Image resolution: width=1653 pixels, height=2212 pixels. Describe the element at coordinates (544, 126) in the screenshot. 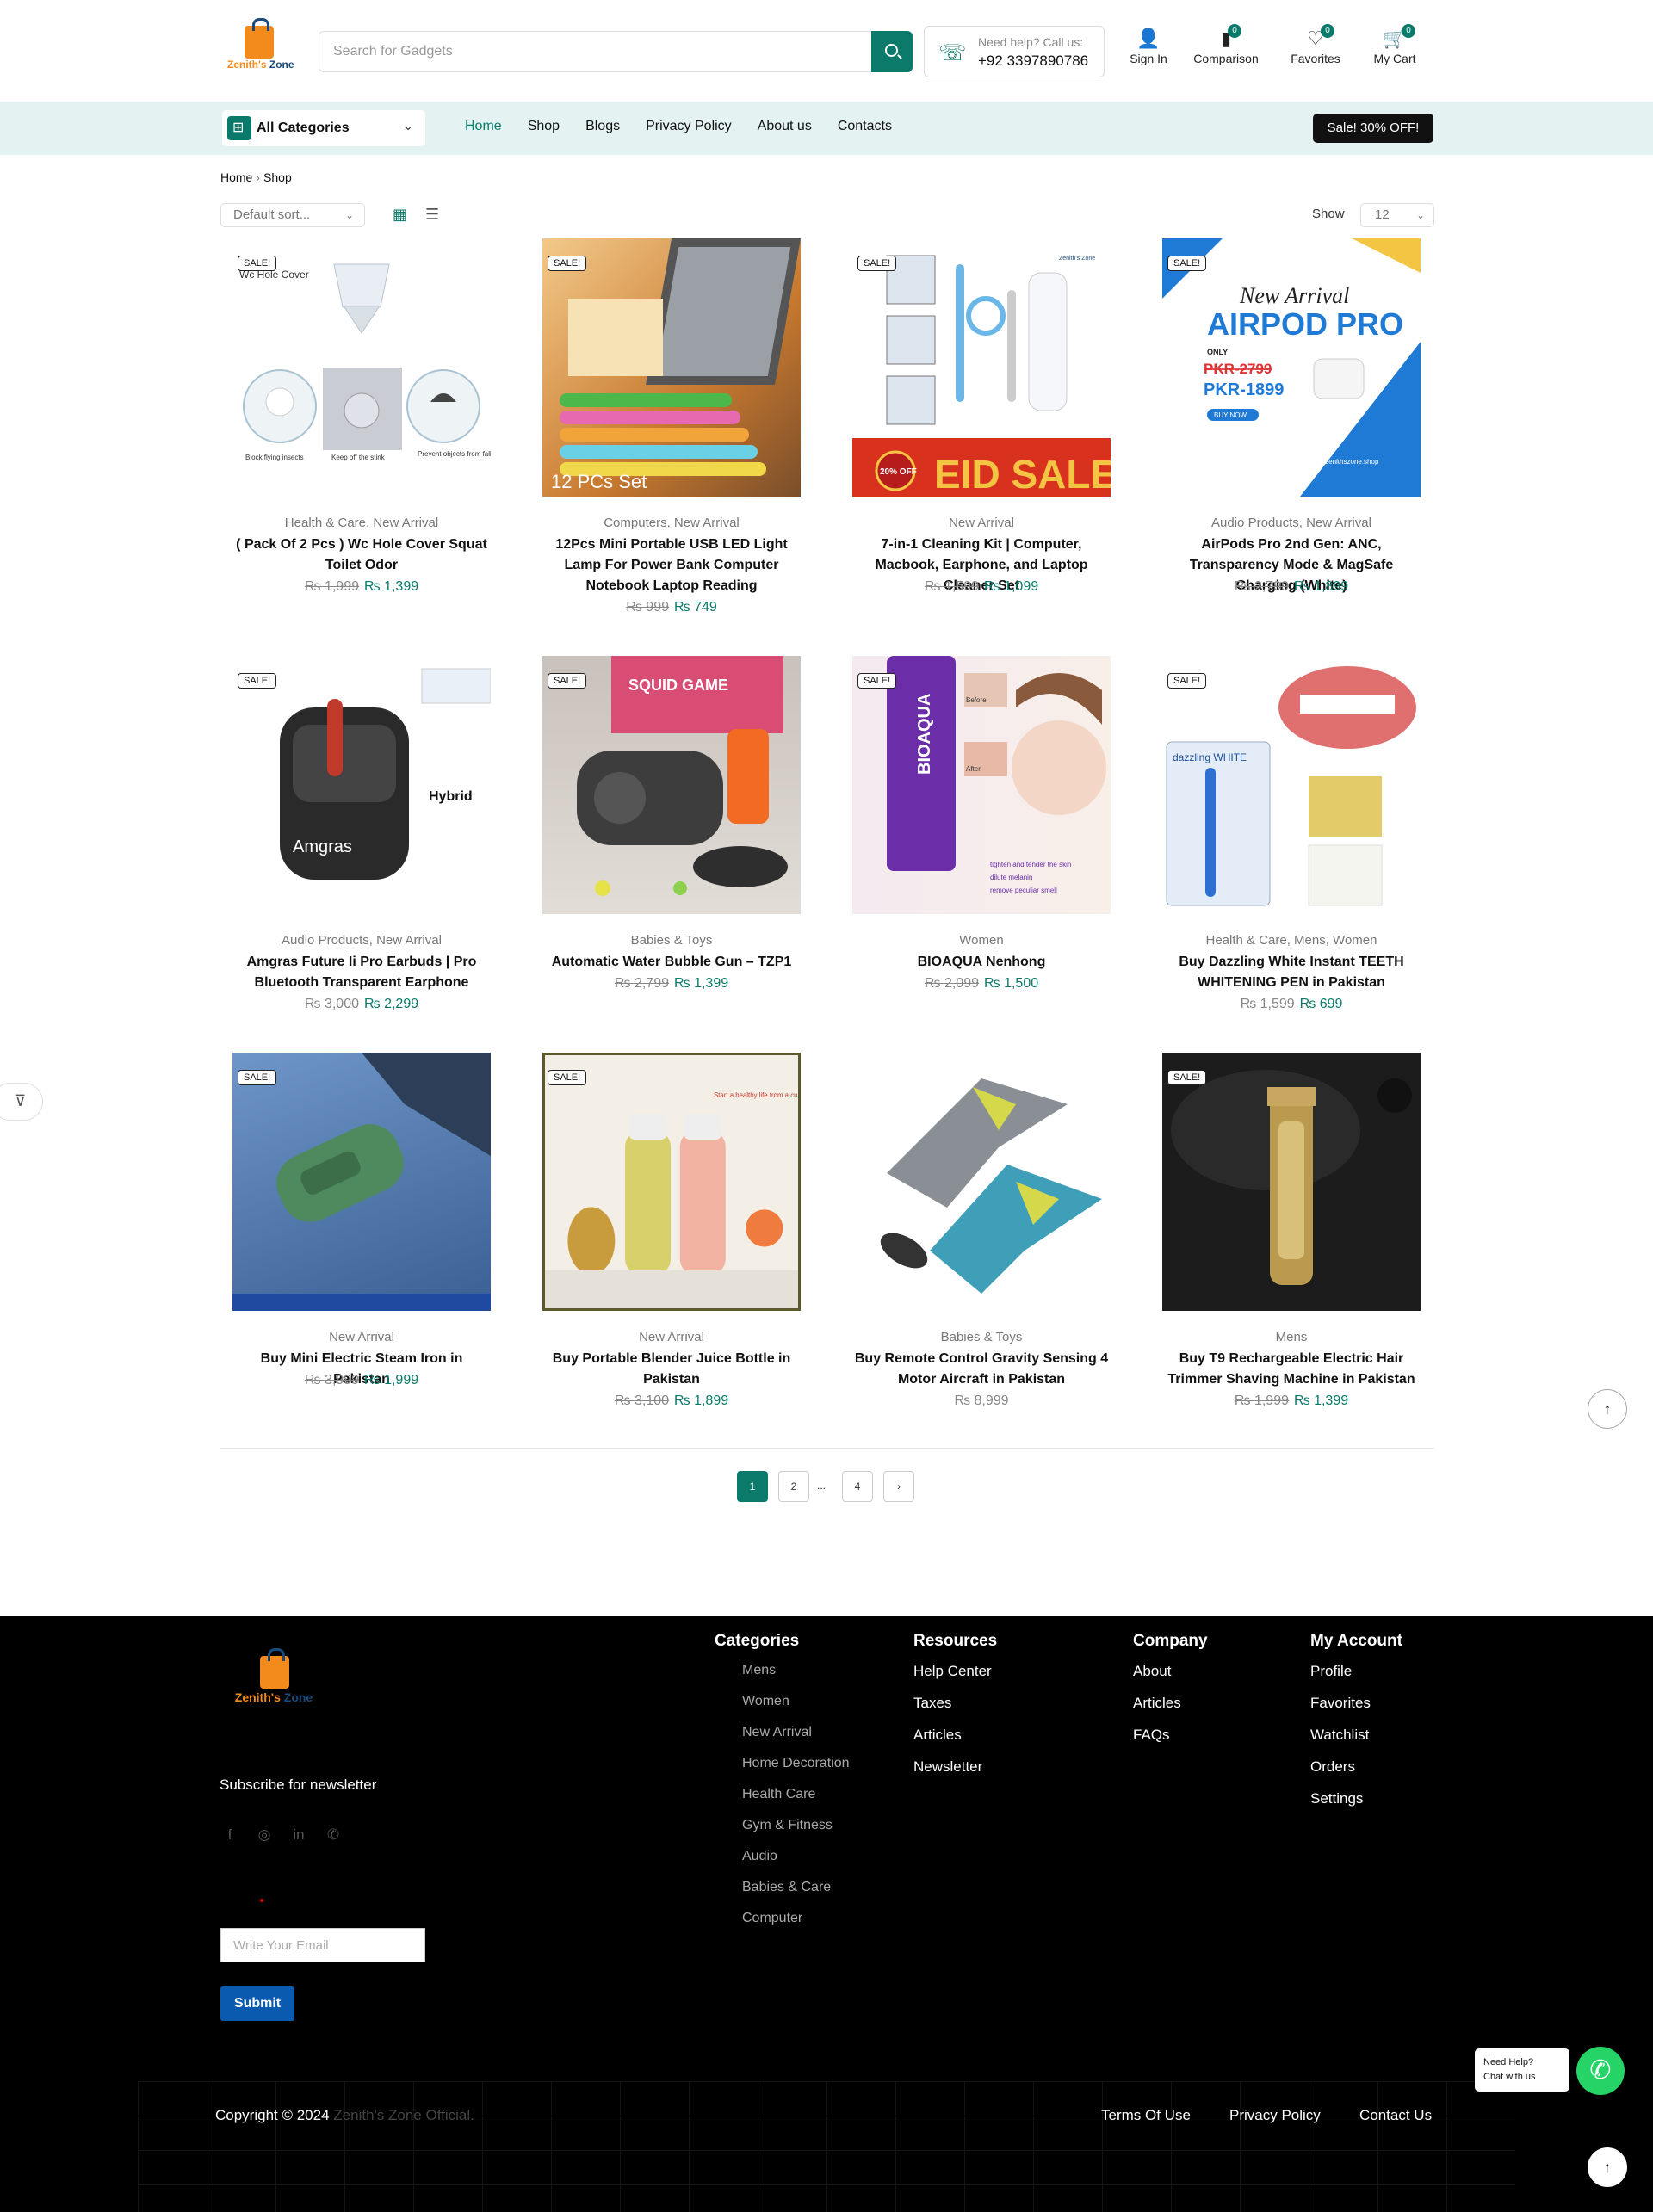

I see `nav-shop: Shop` at that location.